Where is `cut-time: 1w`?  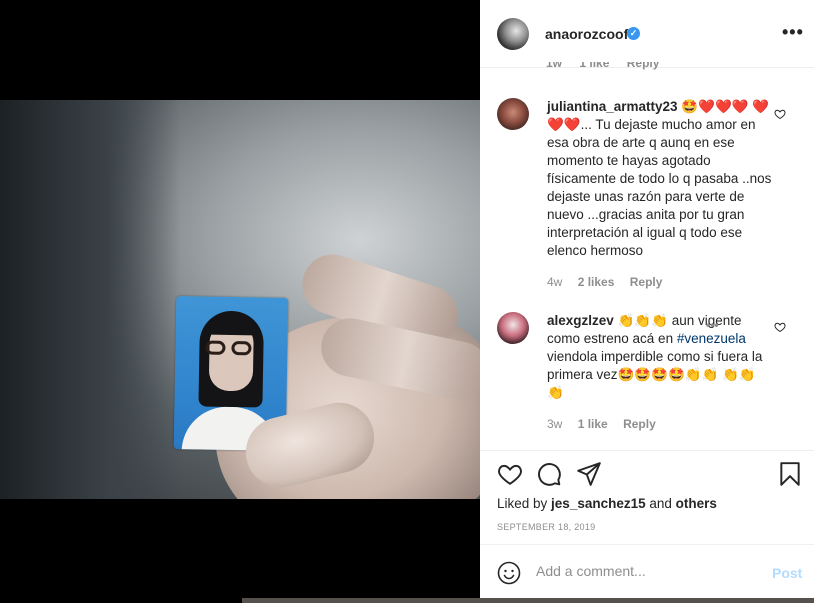
cut-time: 1w is located at coordinates (554, 66).